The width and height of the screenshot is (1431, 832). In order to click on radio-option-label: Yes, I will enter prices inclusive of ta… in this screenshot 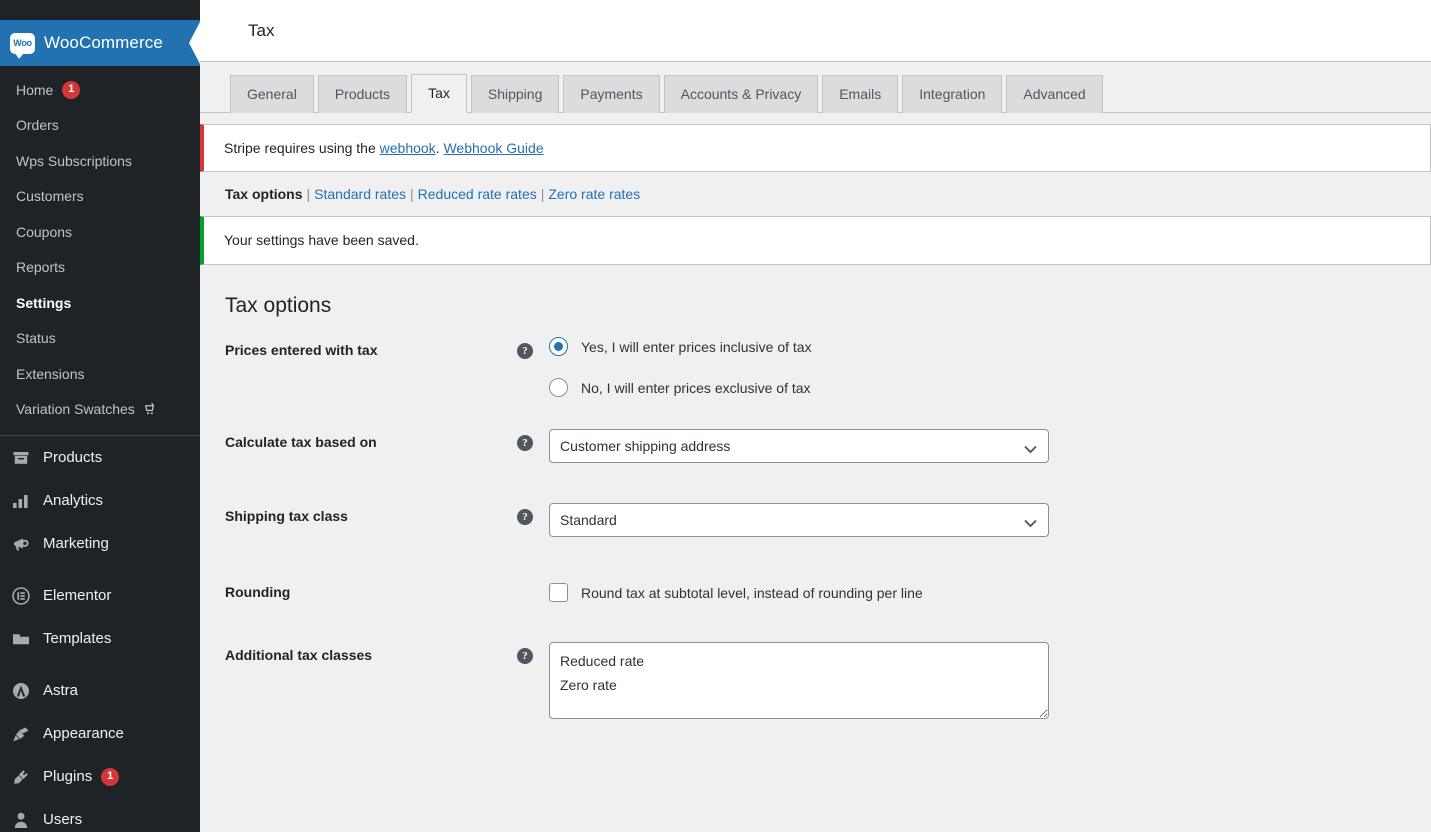, I will do `click(696, 346)`.